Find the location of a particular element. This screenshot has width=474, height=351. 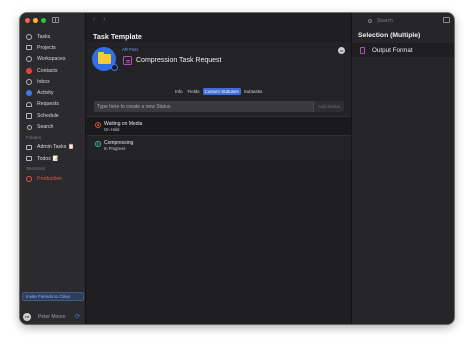

sidebar-item-label: Projects is located at coordinates (46, 47).